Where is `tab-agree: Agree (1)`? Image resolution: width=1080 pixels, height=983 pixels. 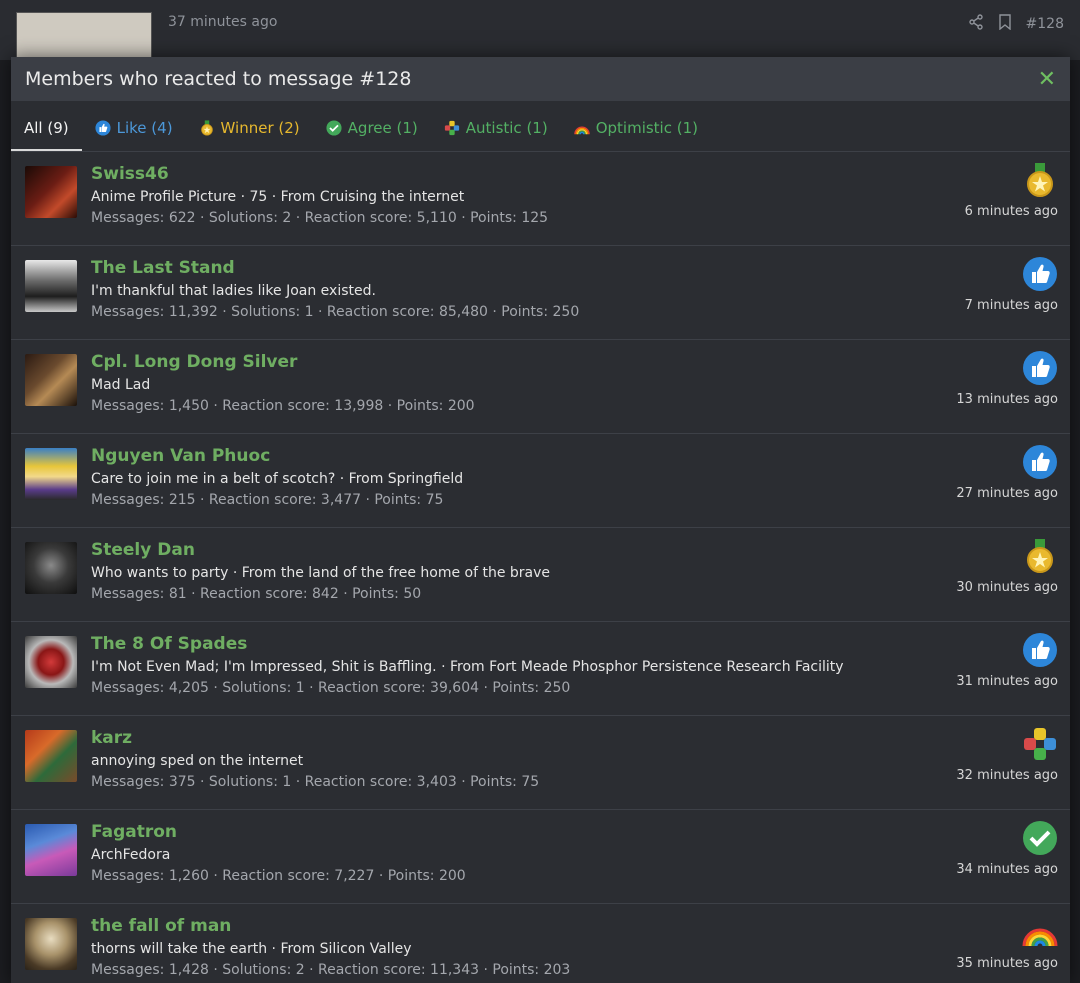 tab-agree: Agree (1) is located at coordinates (372, 135).